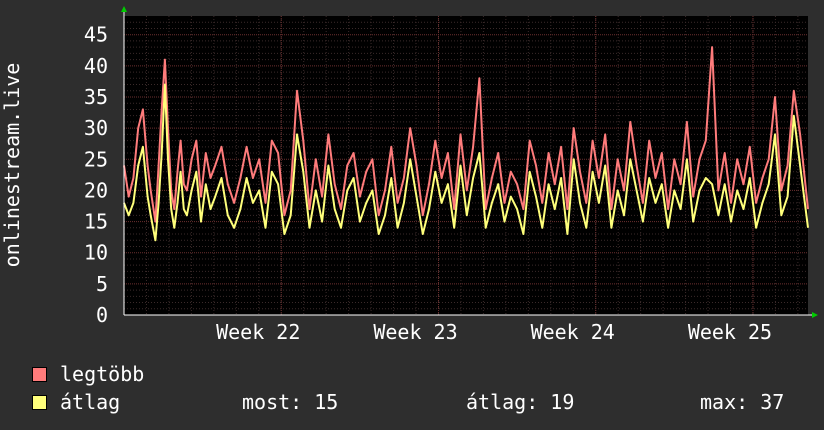 This screenshot has height=430, width=824. What do you see at coordinates (96, 222) in the screenshot?
I see `y-tick-label: 15` at bounding box center [96, 222].